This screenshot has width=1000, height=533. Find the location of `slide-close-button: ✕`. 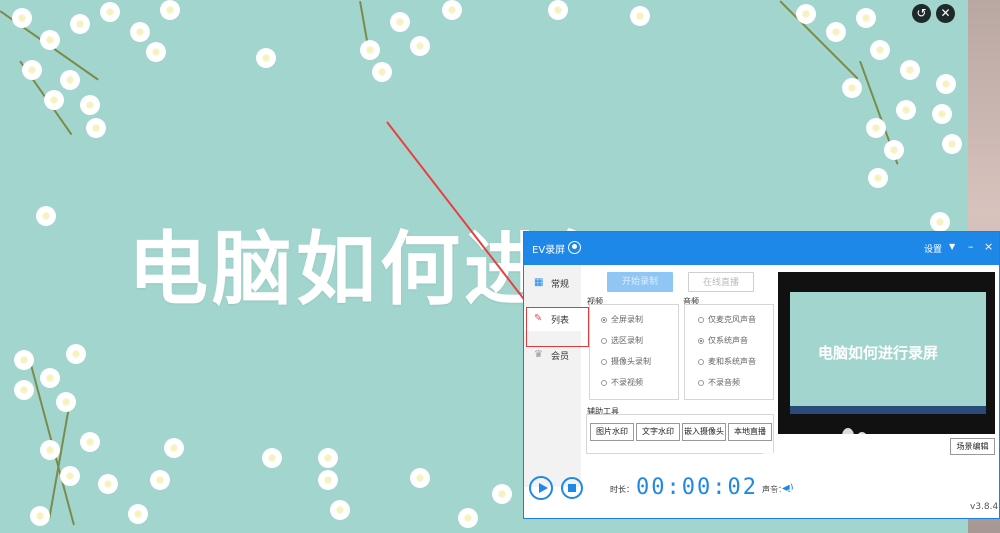

slide-close-button: ✕ is located at coordinates (945, 13).